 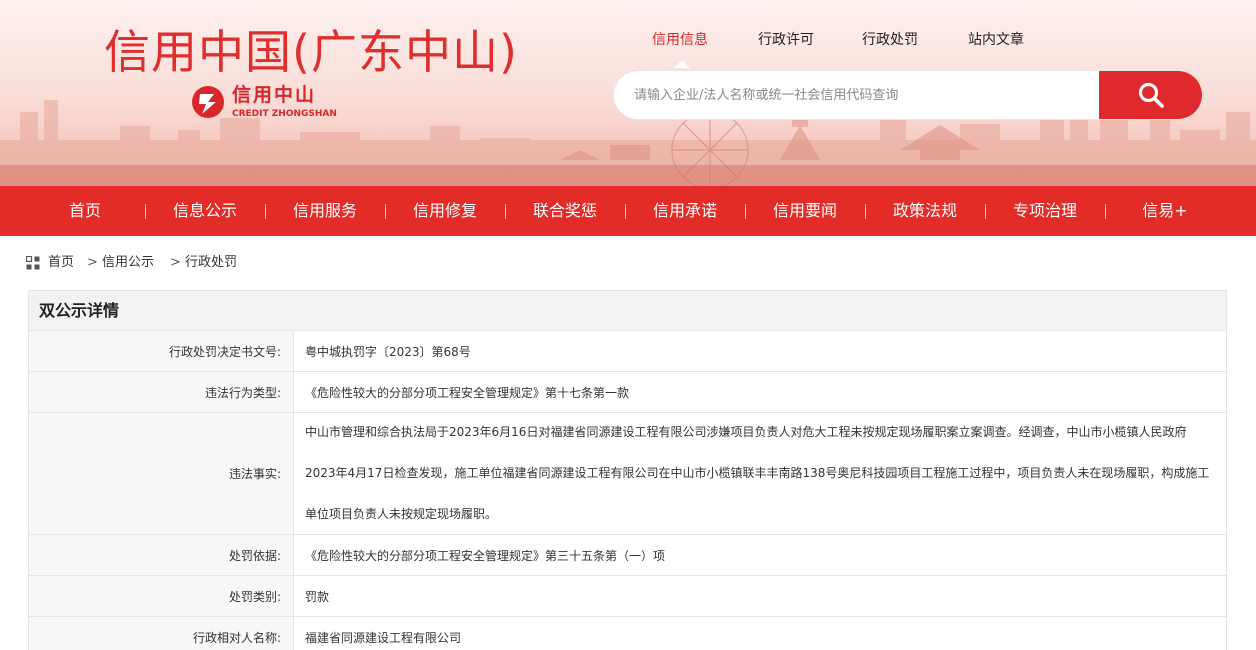 What do you see at coordinates (161, 555) in the screenshot?
I see `row-label: 处罚依据:` at bounding box center [161, 555].